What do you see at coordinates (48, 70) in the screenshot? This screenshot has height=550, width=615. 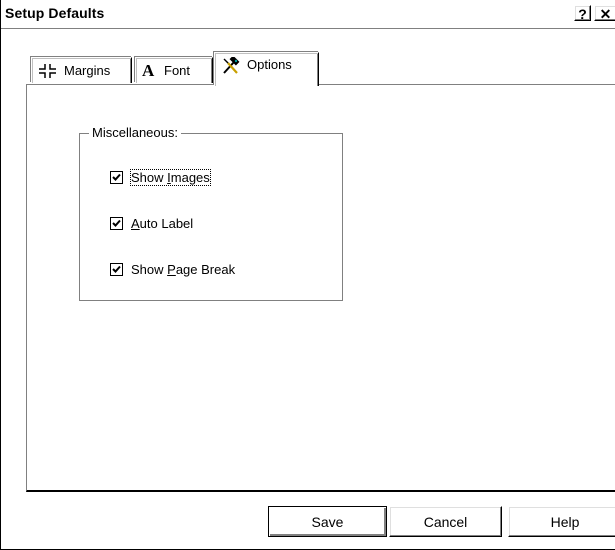 I see `margins-icon` at bounding box center [48, 70].